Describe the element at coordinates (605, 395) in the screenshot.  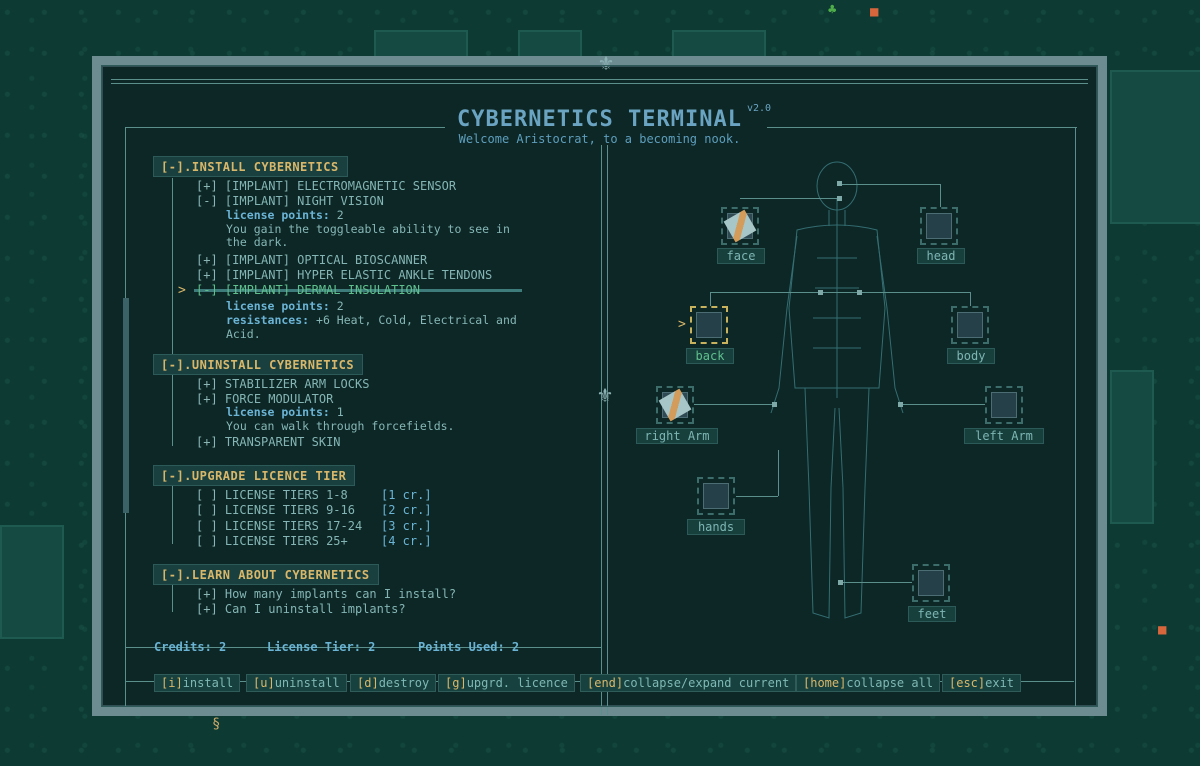
I see `emblem-icon: ⚜` at that location.